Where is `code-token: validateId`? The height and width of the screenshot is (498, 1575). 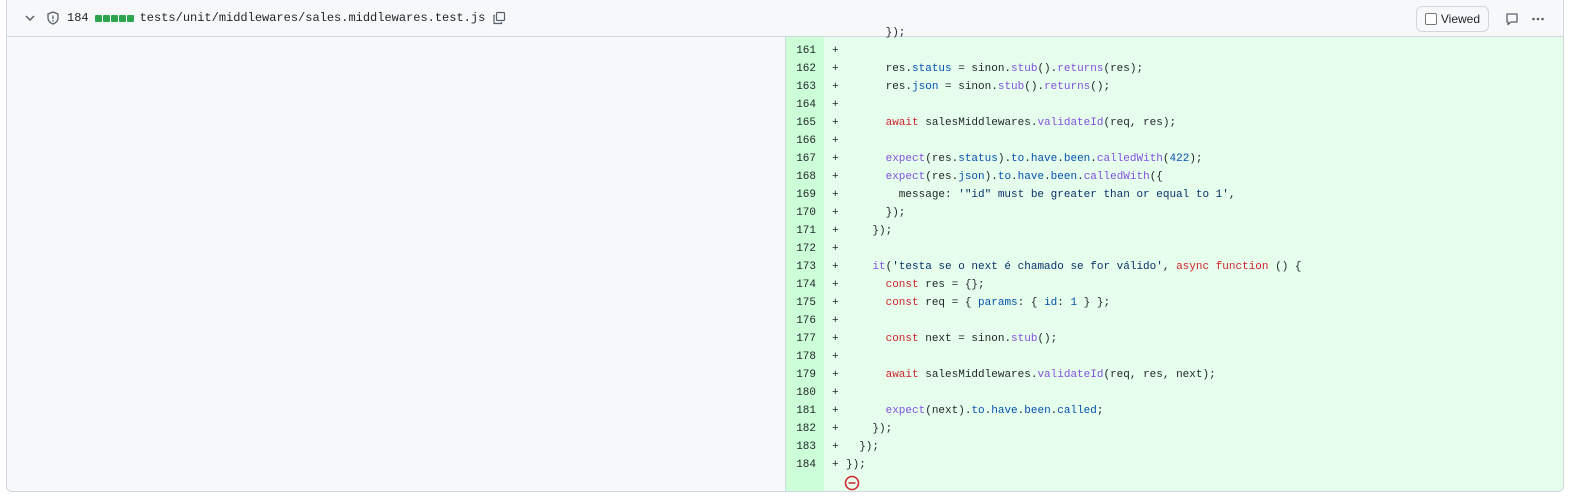 code-token: validateId is located at coordinates (1070, 375).